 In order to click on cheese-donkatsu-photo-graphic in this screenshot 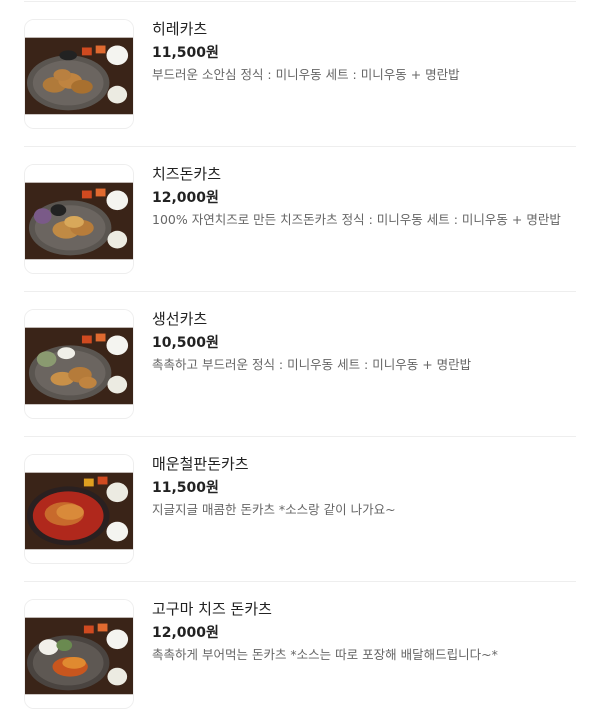, I will do `click(79, 219)`.